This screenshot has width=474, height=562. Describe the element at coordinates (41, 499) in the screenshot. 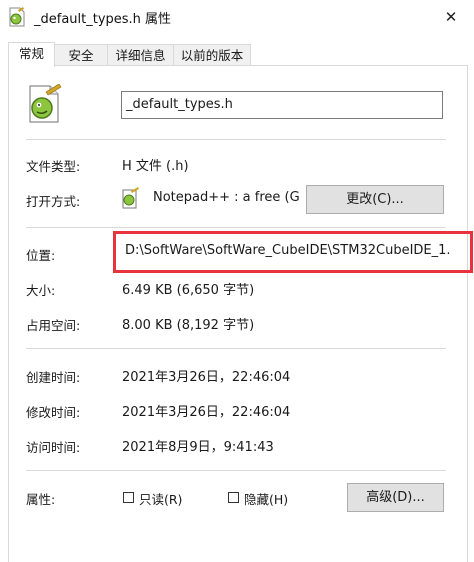

I see `attributes-label: 属性:` at that location.